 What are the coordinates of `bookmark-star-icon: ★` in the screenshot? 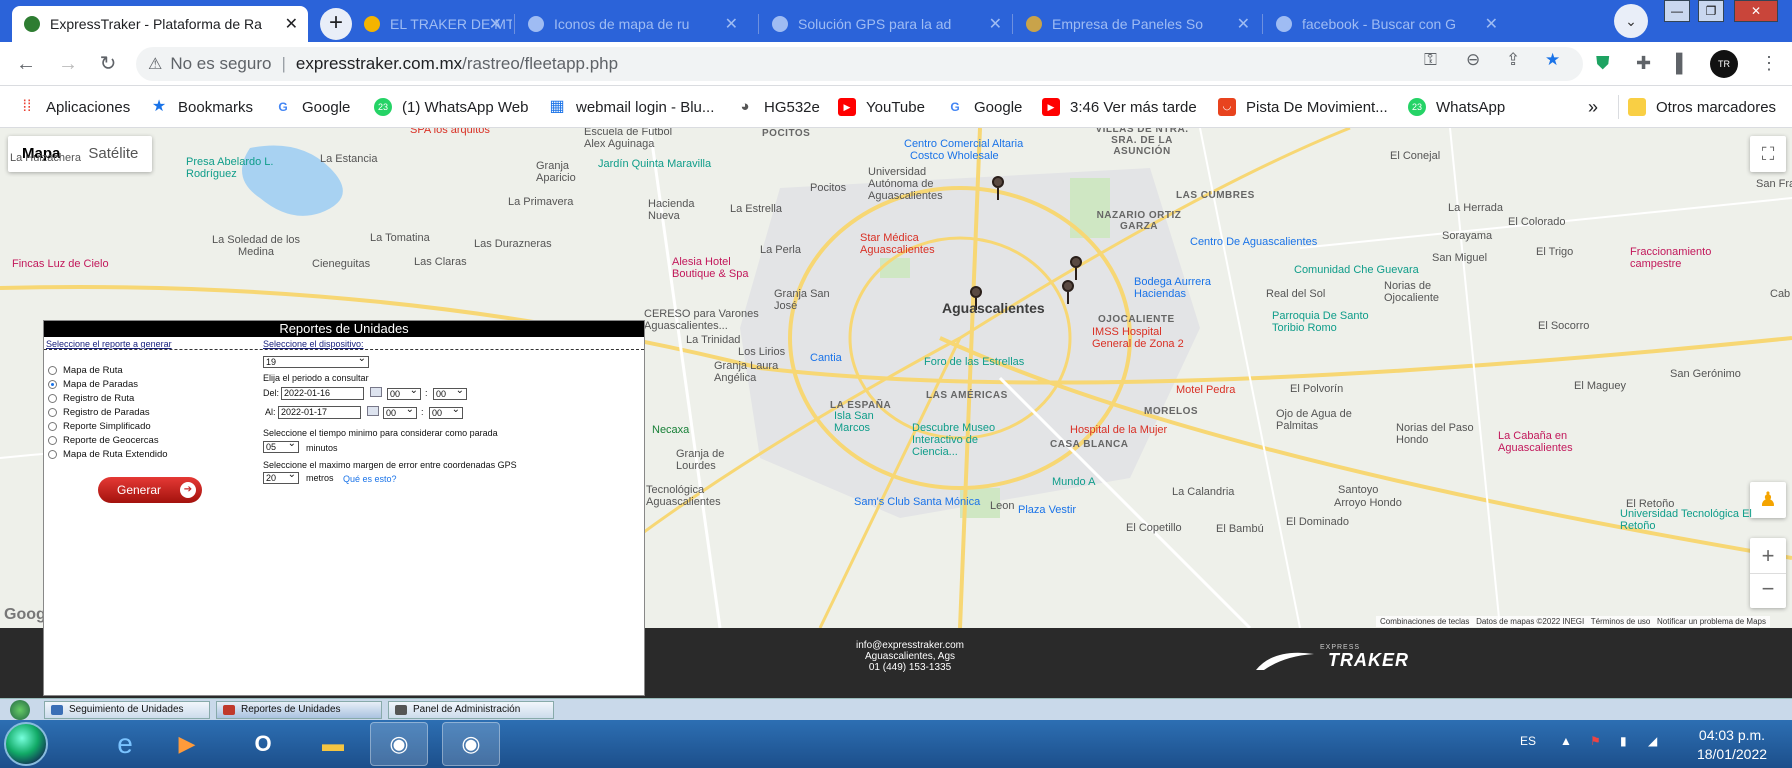 It's located at (1552, 60).